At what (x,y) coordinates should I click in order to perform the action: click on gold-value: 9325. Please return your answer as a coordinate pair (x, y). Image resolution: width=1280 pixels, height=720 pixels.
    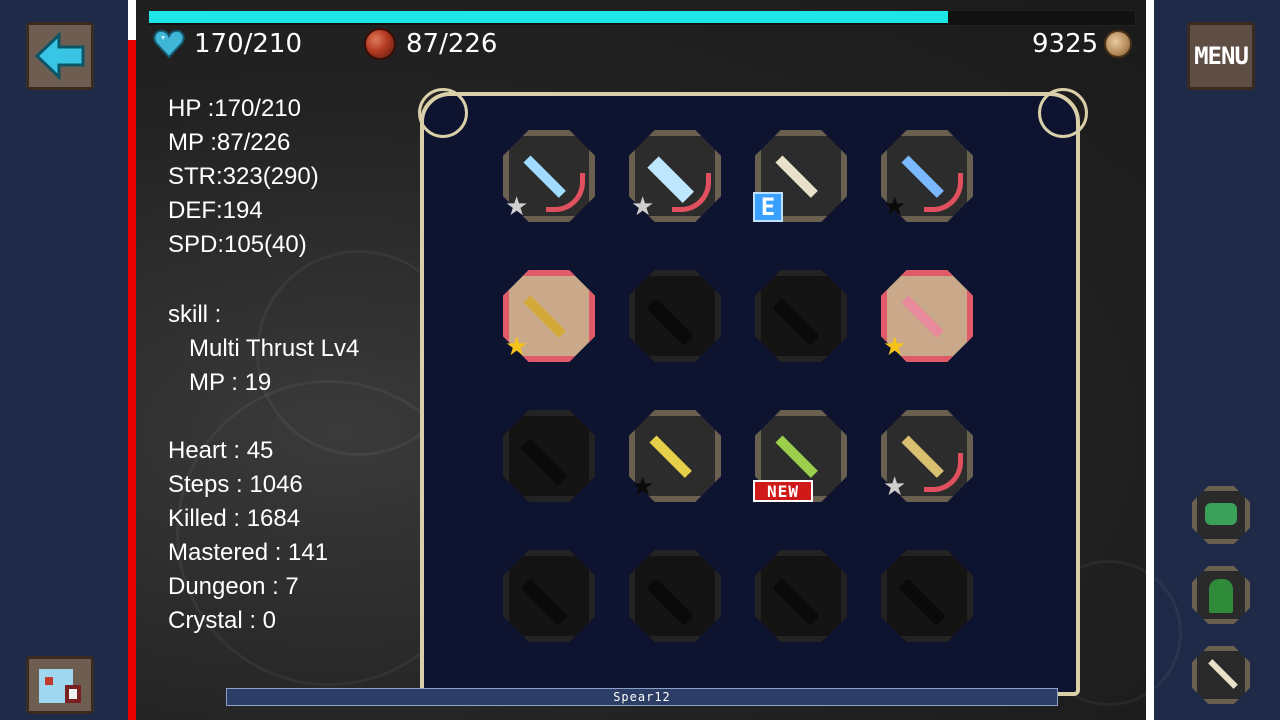
    Looking at the image, I should click on (1065, 44).